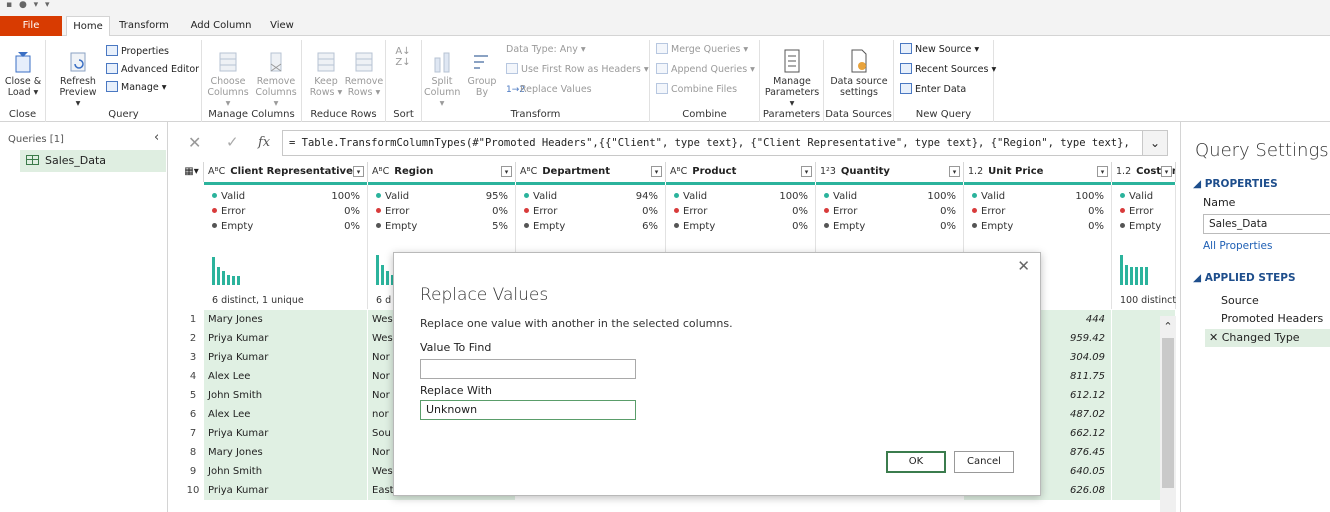  What do you see at coordinates (137, 52) in the screenshot?
I see `properties-button: Properties` at bounding box center [137, 52].